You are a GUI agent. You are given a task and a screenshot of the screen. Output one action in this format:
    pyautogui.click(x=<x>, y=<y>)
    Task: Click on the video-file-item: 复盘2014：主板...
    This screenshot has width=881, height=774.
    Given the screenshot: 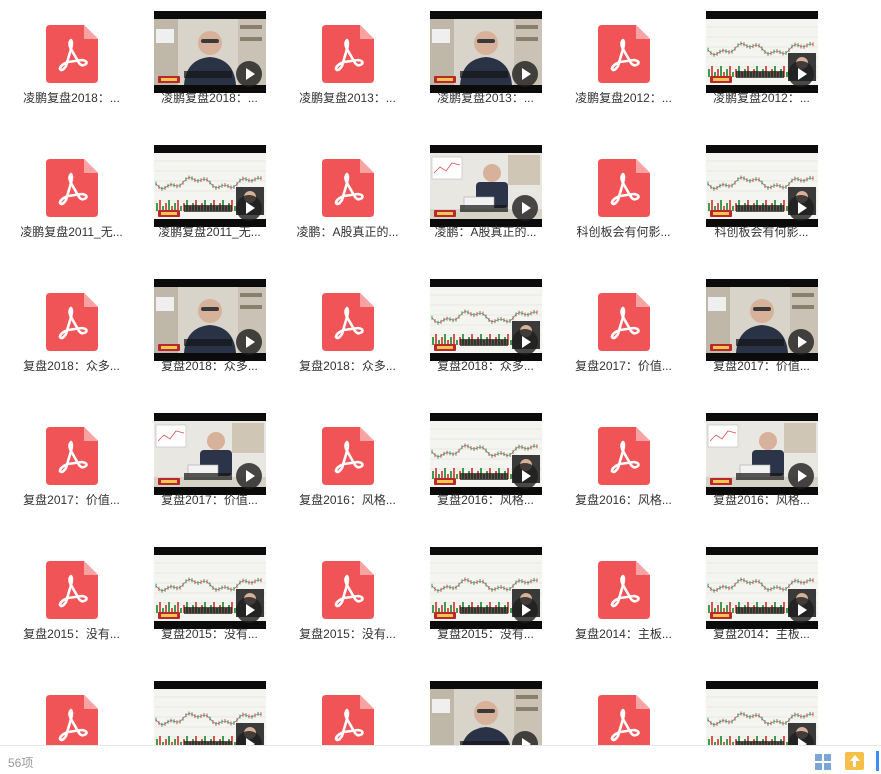 What is the action you would take?
    pyautogui.click(x=759, y=603)
    